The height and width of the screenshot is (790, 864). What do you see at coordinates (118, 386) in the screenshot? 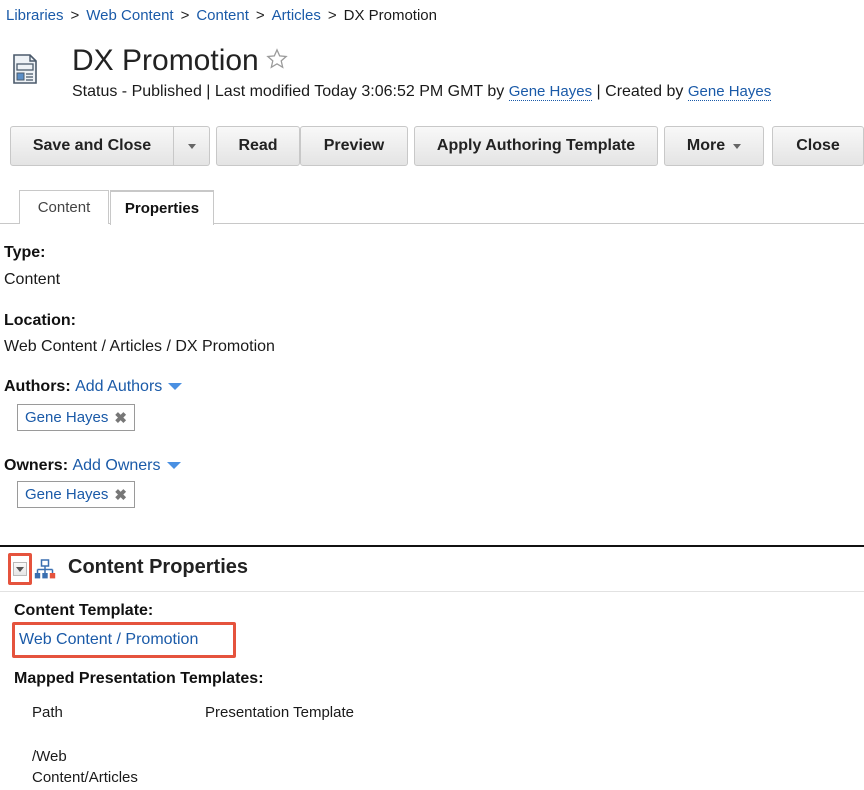
I see `add-authors-link: Add Authors` at bounding box center [118, 386].